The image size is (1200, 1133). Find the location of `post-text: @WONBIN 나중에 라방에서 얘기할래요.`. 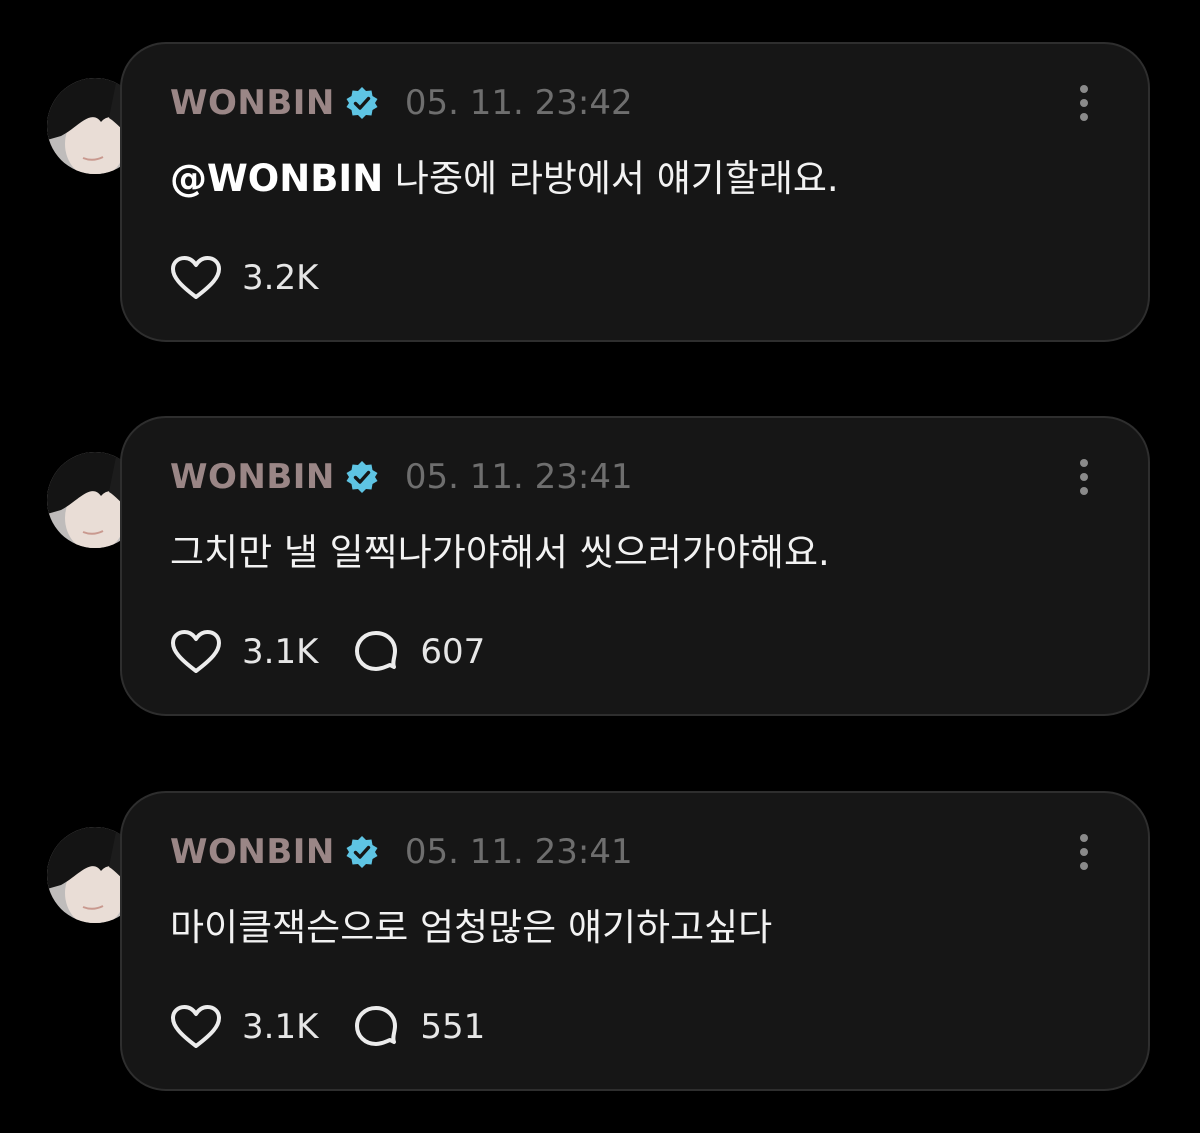

post-text: @WONBIN 나중에 라방에서 얘기할래요. is located at coordinates (504, 175).